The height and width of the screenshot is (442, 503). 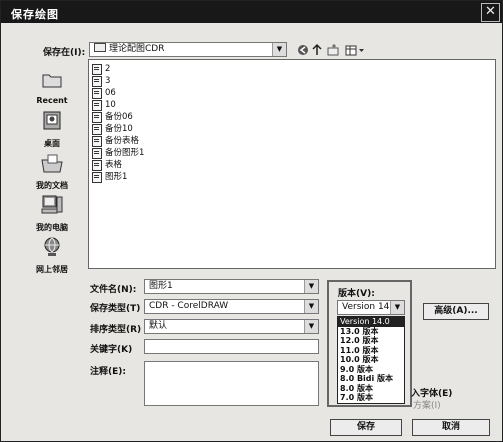 What do you see at coordinates (158, 326) in the screenshot?
I see `sort-value: 默认` at bounding box center [158, 326].